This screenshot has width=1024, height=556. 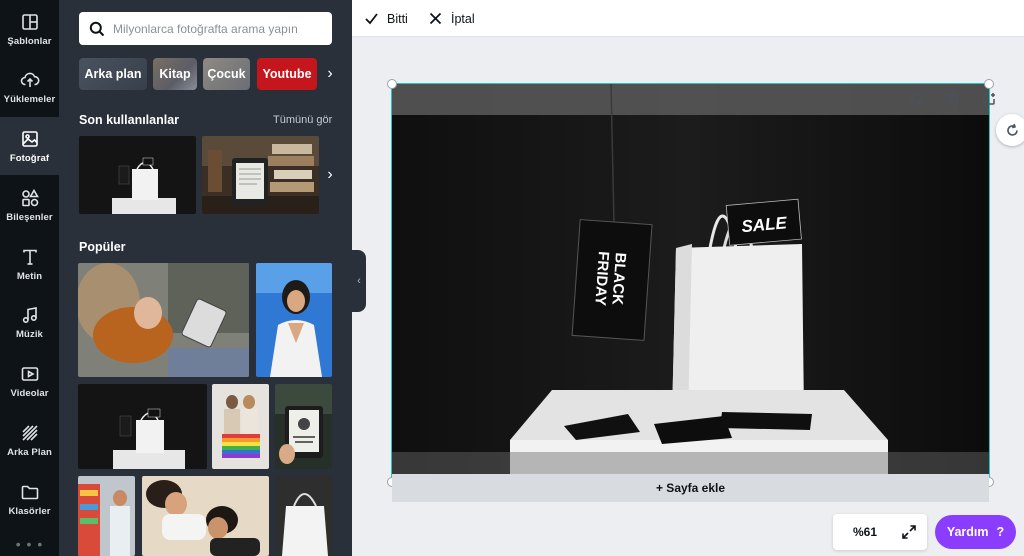 I want to click on rotate-icon, so click(x=1012, y=129).